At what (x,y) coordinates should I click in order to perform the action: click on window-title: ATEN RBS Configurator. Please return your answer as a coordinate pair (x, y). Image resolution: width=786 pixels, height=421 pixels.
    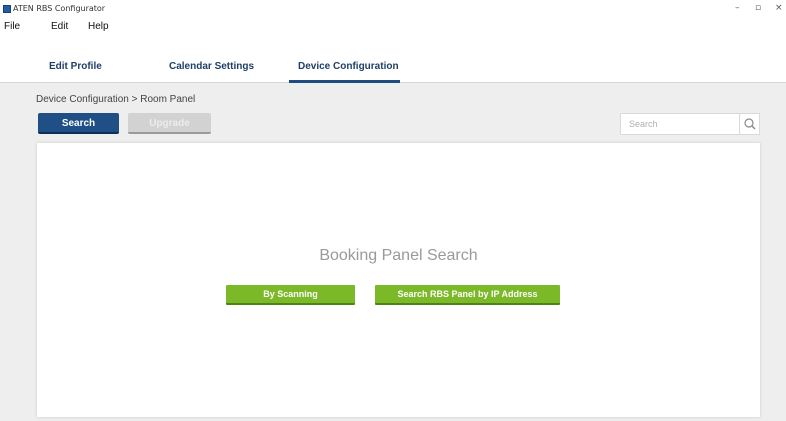
    Looking at the image, I should click on (59, 8).